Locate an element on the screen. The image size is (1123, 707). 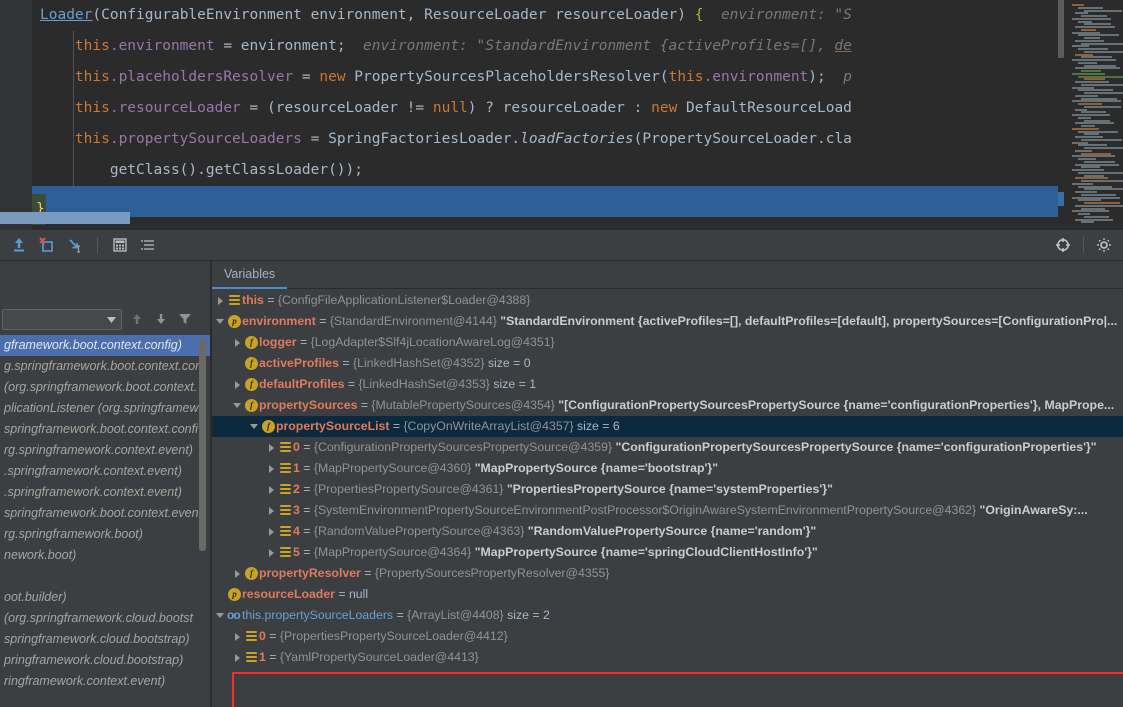
call-stack-frame: pringframework.cloud.bootstrap) is located at coordinates (105, 660).